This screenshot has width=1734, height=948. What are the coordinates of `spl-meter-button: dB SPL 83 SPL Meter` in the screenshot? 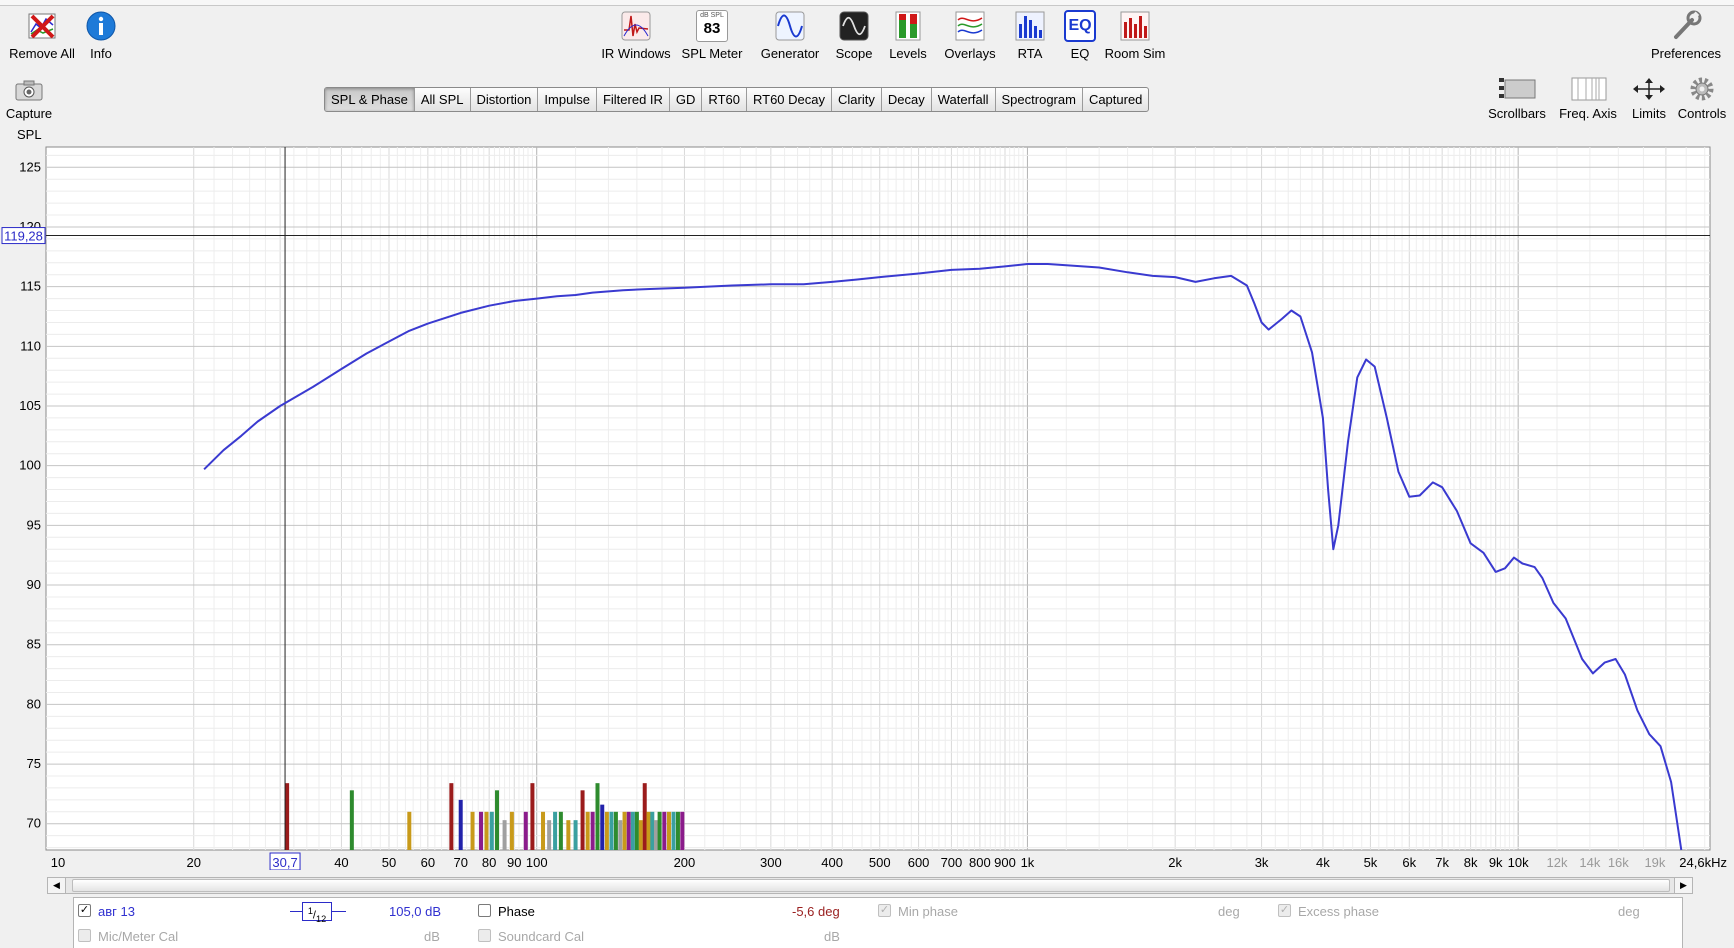 It's located at (712, 35).